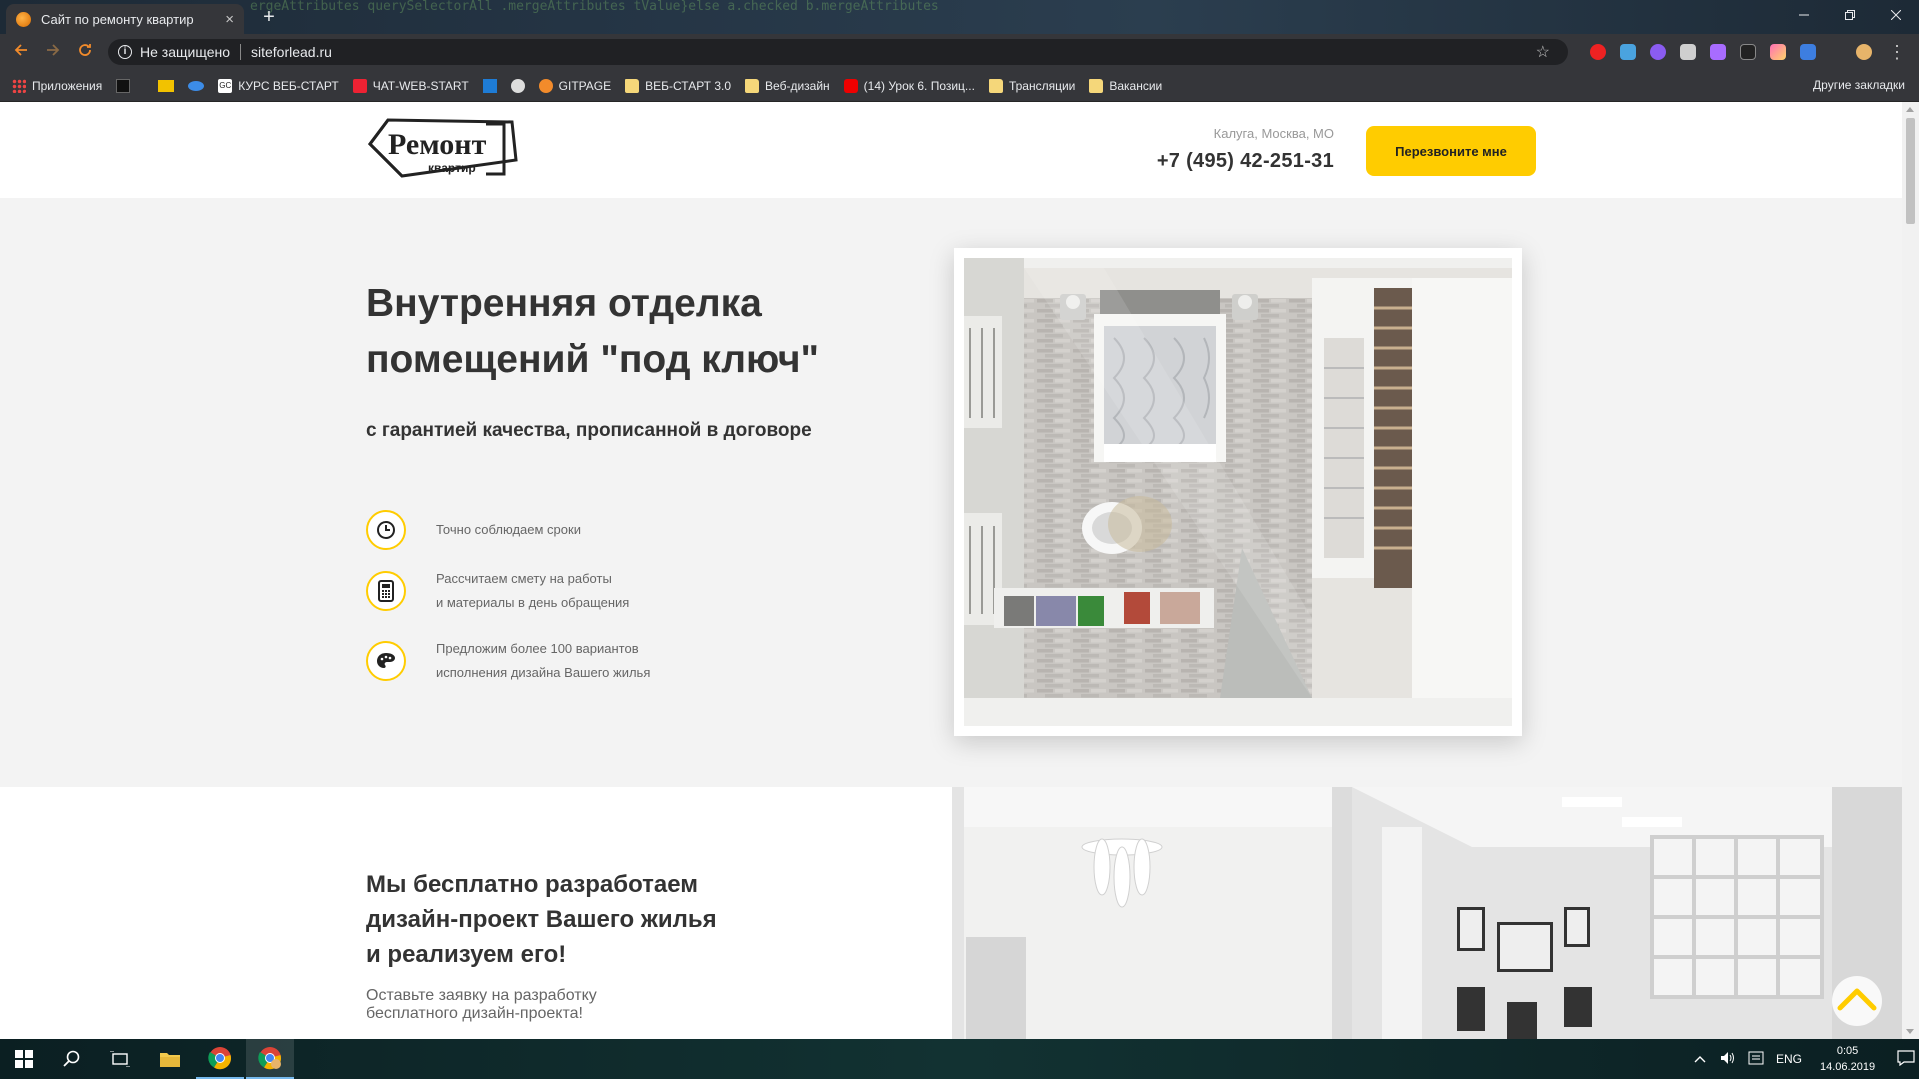 The image size is (1919, 1079). I want to click on taskbar-chrome-window, so click(270, 1059).